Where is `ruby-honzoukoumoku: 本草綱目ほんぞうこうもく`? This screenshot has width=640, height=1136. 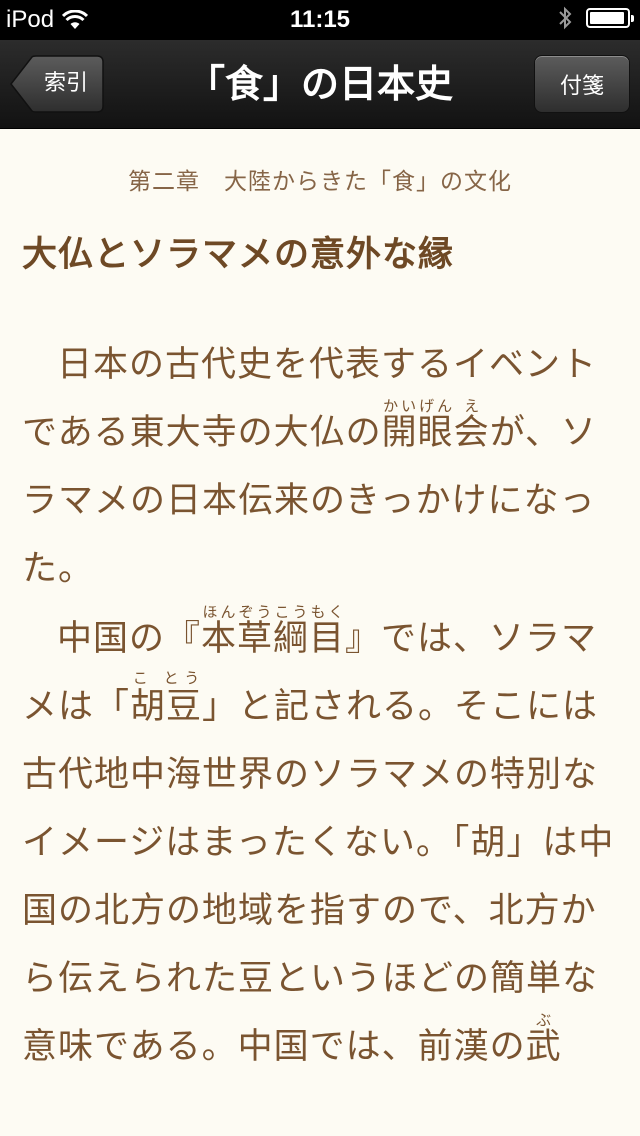 ruby-honzoukoumoku: 本草綱目ほんぞうこうもく is located at coordinates (273, 631).